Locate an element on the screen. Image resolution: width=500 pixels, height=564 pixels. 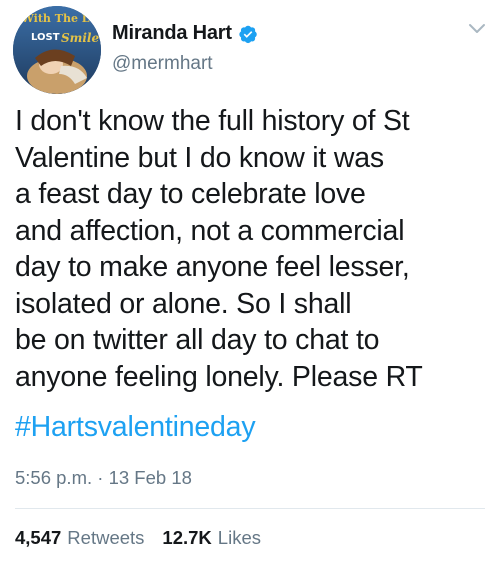
chevron-down-icon is located at coordinates (477, 28).